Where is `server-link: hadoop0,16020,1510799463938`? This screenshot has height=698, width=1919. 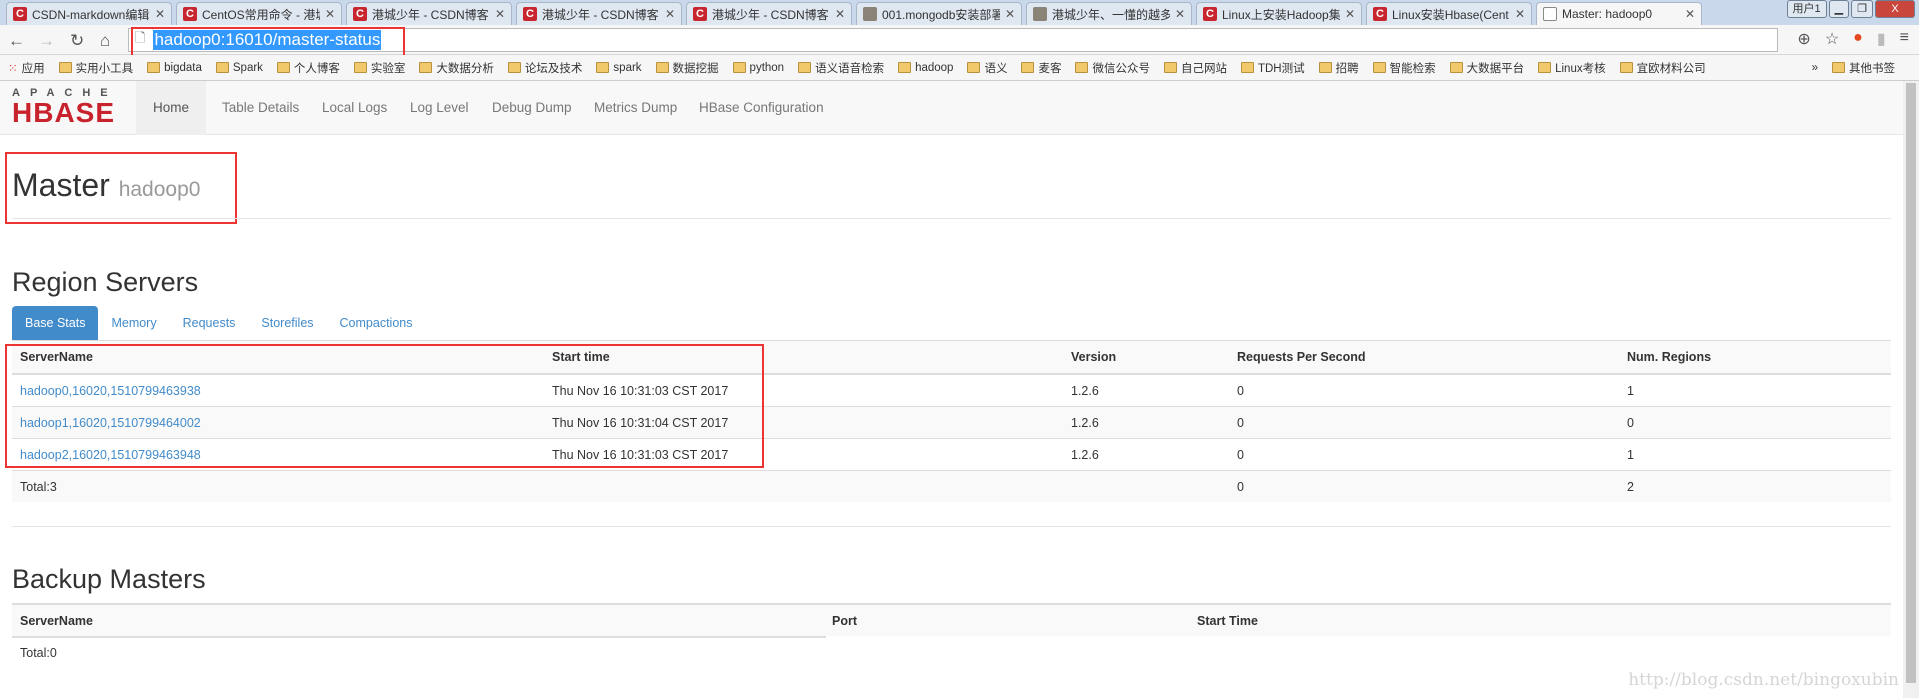
server-link: hadoop0,16020,1510799463938 is located at coordinates (110, 391).